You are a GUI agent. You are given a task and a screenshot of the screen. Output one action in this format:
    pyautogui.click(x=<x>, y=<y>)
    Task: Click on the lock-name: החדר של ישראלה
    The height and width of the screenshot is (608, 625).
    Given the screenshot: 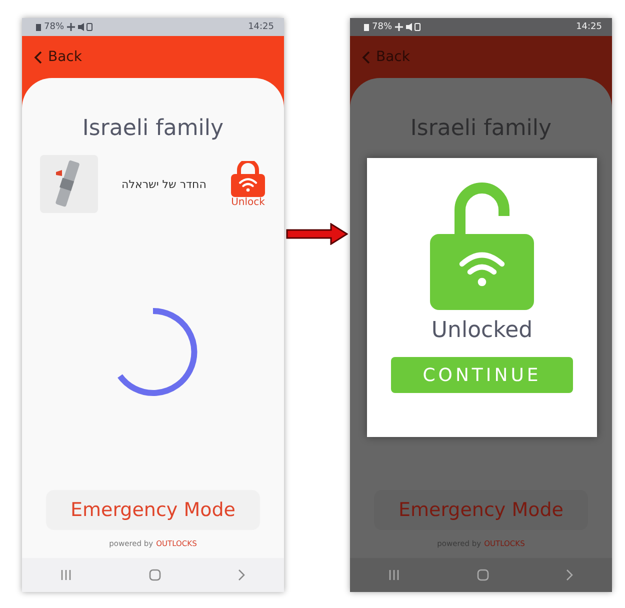 What is the action you would take?
    pyautogui.click(x=164, y=184)
    